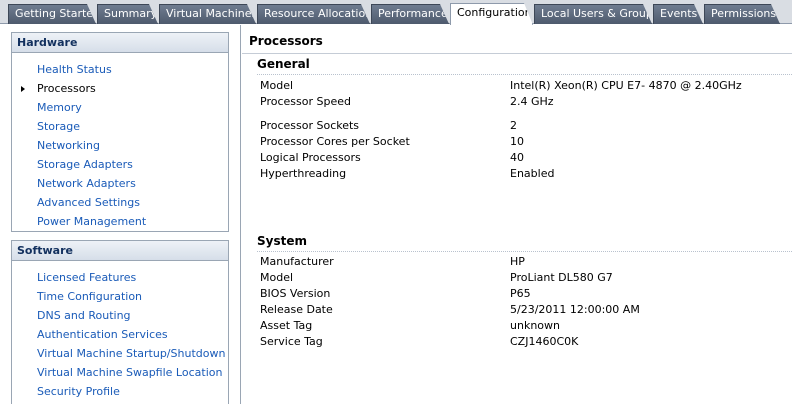  I want to click on bios-version-label: BIOS Version, so click(295, 293).